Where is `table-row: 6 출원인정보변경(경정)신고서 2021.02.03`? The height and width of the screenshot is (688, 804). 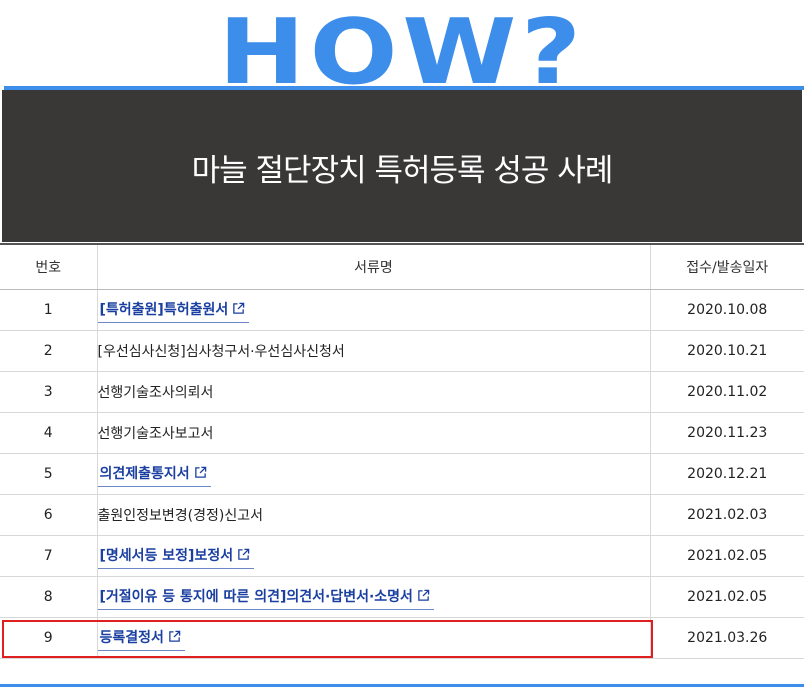
table-row: 6 출원인정보변경(경정)신고서 2021.02.03 is located at coordinates (402, 515).